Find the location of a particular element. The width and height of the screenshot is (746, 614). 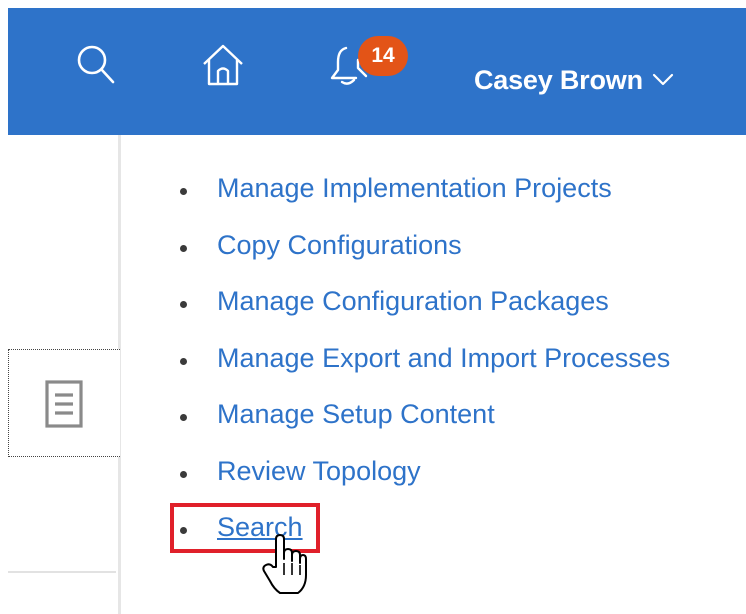

task-link-manage-setup-content: Manage Setup Content is located at coordinates (356, 414).